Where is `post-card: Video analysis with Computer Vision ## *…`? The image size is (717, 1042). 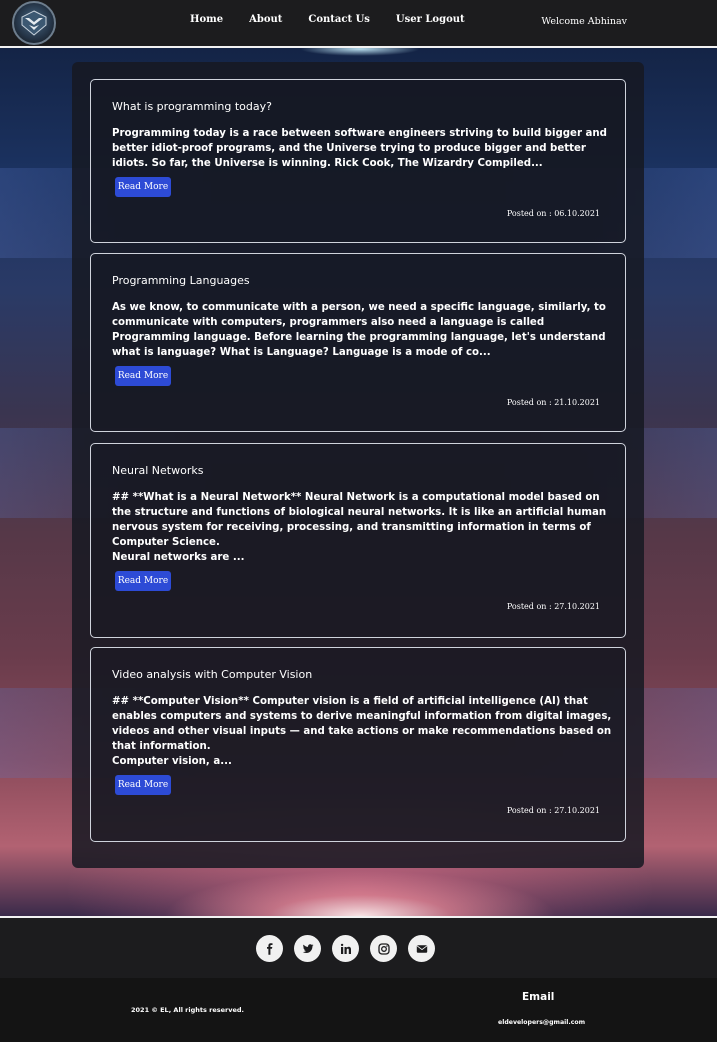 post-card: Video analysis with Computer Vision ## *… is located at coordinates (358, 744).